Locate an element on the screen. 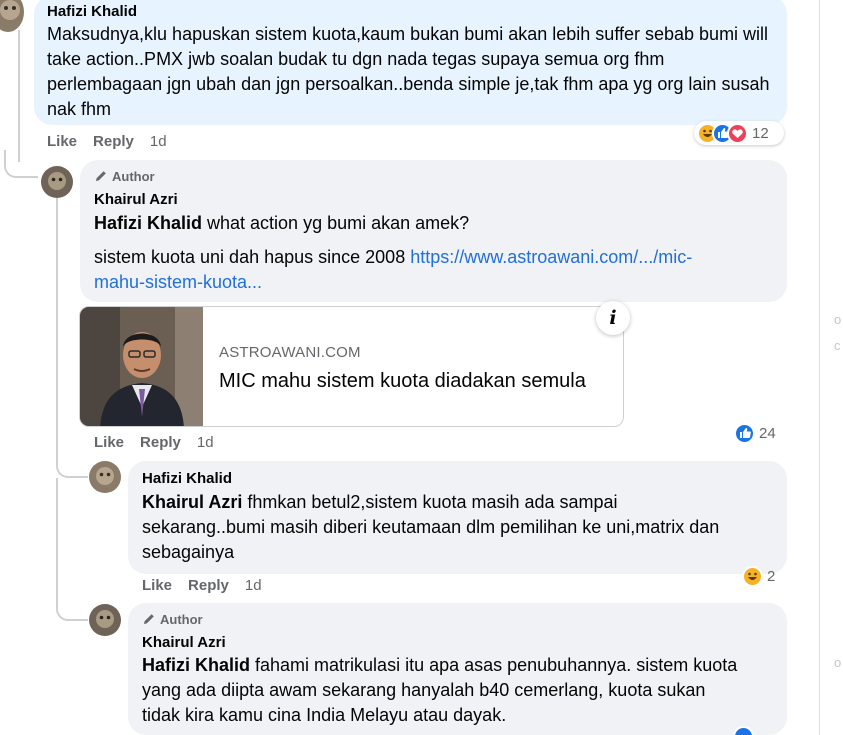 Image resolution: width=843 pixels, height=735 pixels. haha-icon is located at coordinates (752, 576).